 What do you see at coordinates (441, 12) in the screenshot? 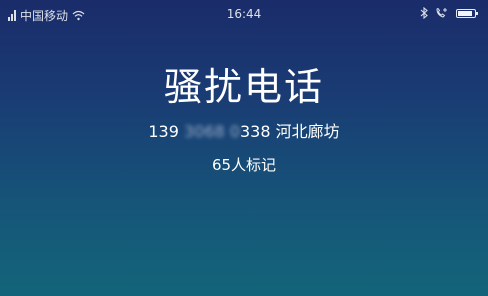
I see `call-icon` at bounding box center [441, 12].